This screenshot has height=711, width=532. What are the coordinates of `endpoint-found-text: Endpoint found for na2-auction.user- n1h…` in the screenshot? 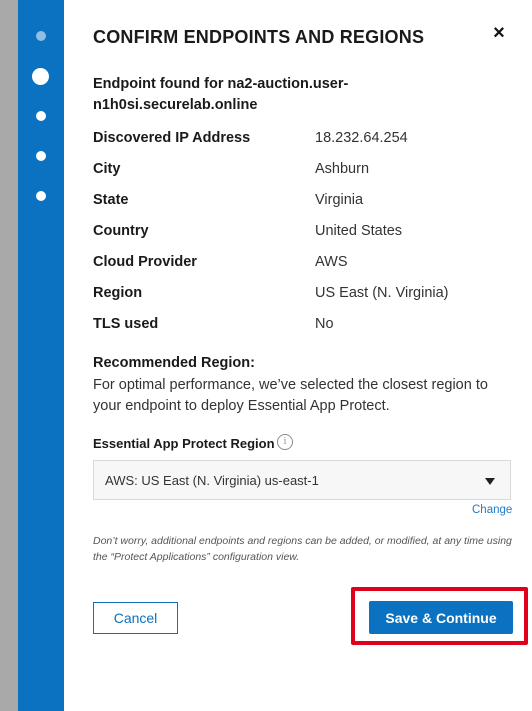 It's located at (243, 95).